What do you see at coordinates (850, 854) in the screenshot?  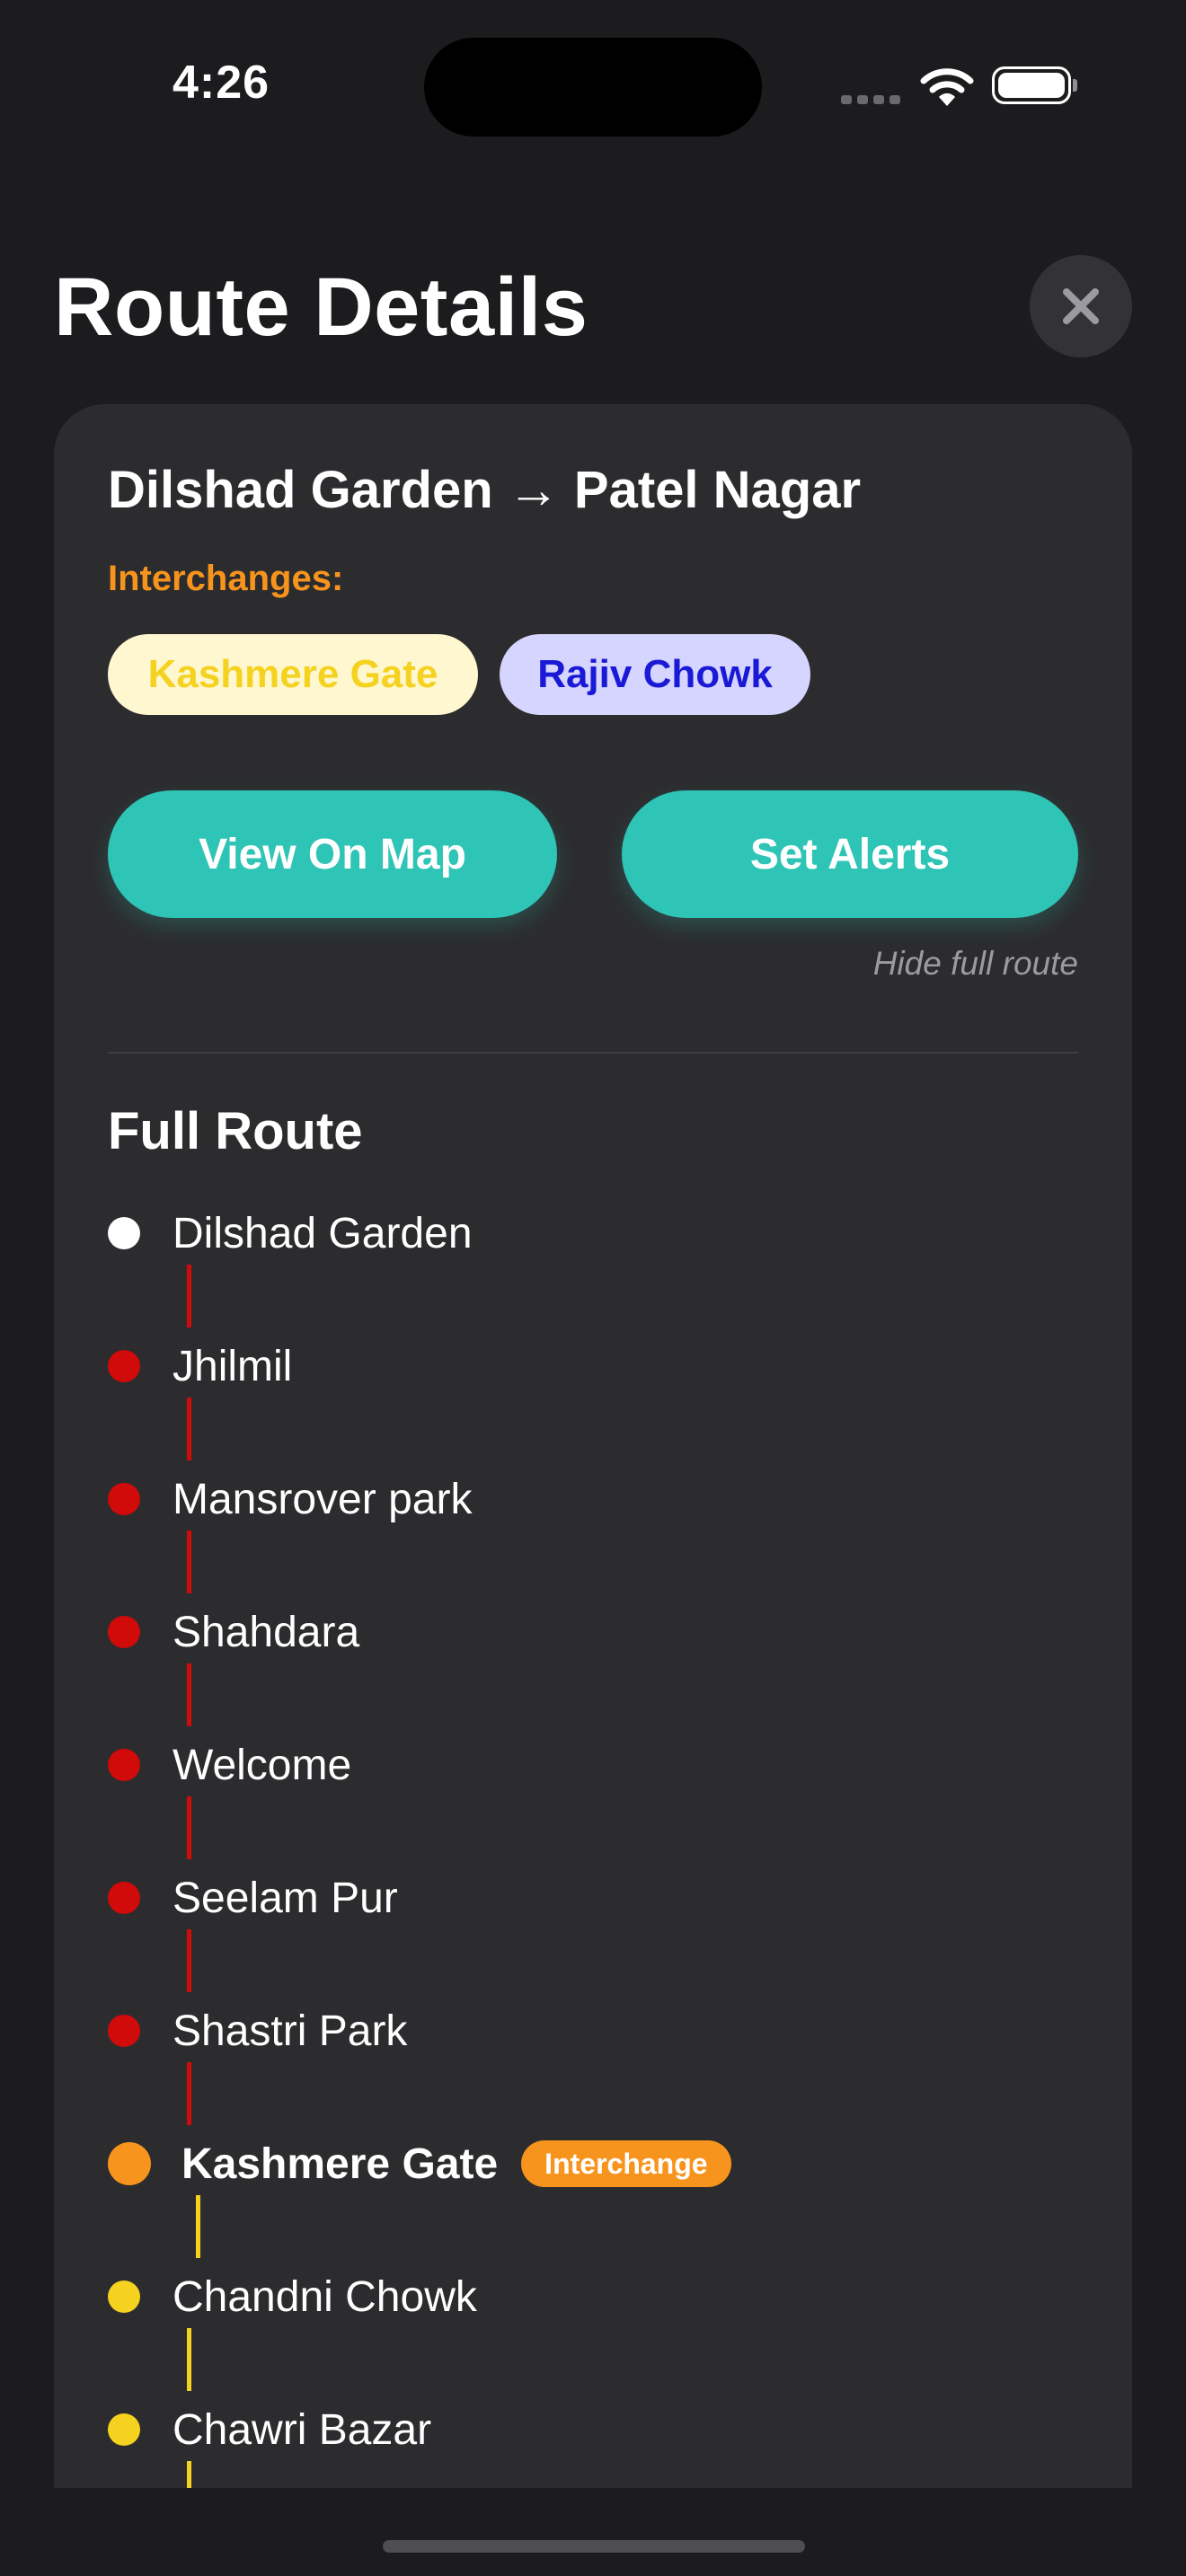 I see `set-alerts-button: Set Alerts` at bounding box center [850, 854].